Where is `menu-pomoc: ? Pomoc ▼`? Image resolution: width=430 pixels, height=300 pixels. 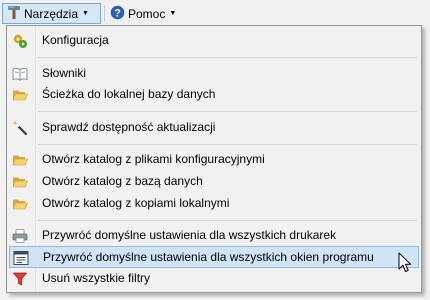
menu-pomoc: ? Pomoc ▼ is located at coordinates (141, 13).